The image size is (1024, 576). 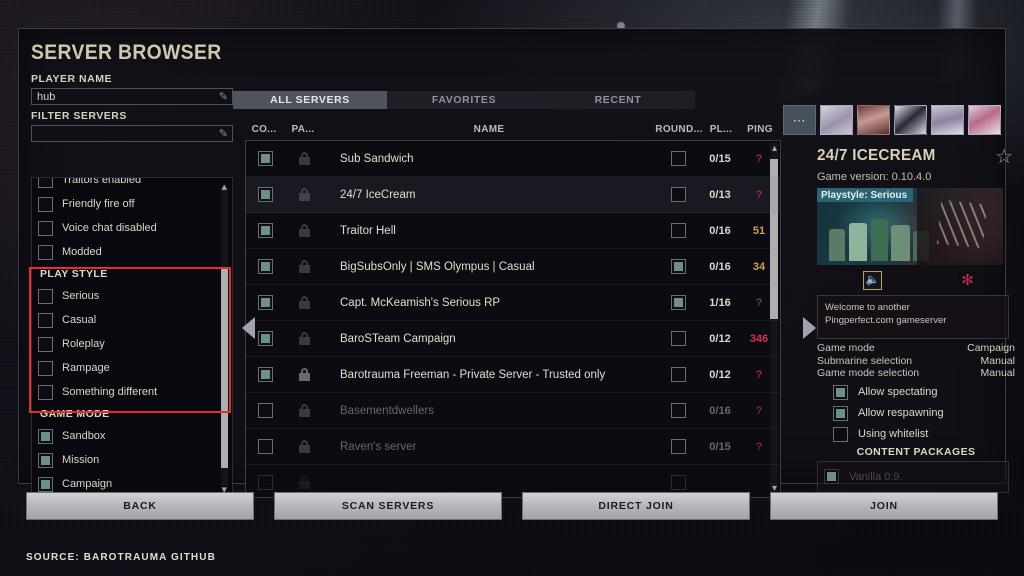 What do you see at coordinates (799, 120) in the screenshot?
I see `ellipsis-icon: ⋯` at bounding box center [799, 120].